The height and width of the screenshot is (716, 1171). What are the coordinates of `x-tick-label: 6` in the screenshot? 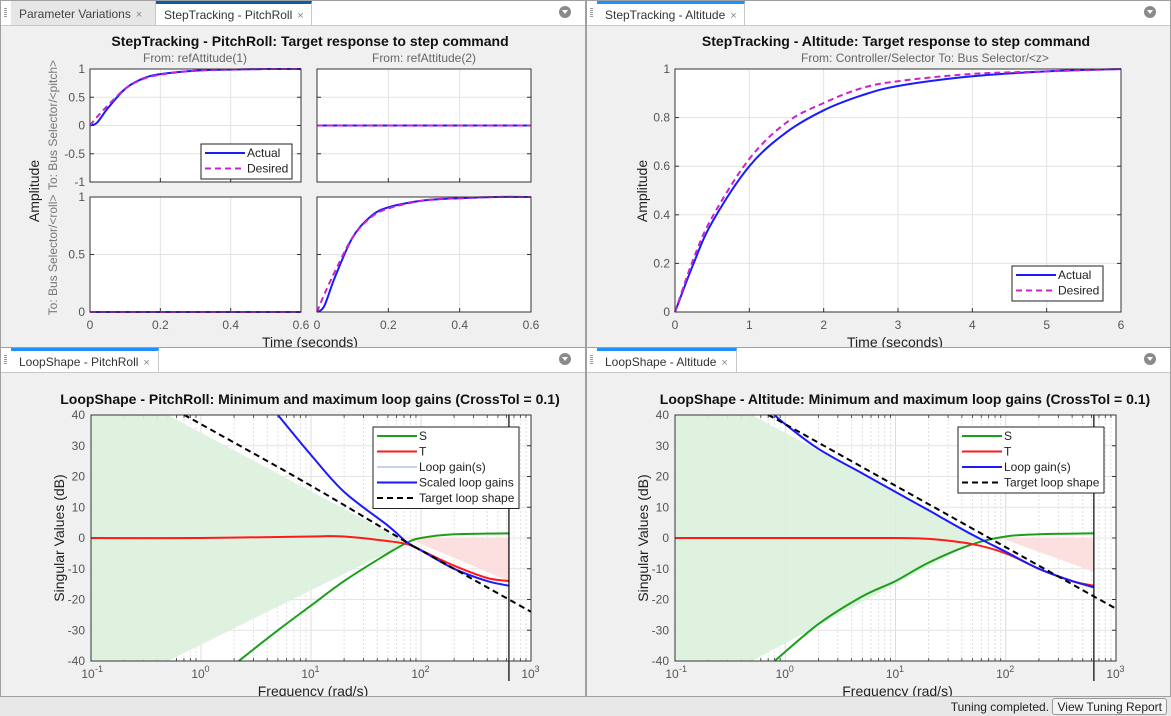 It's located at (1121, 325).